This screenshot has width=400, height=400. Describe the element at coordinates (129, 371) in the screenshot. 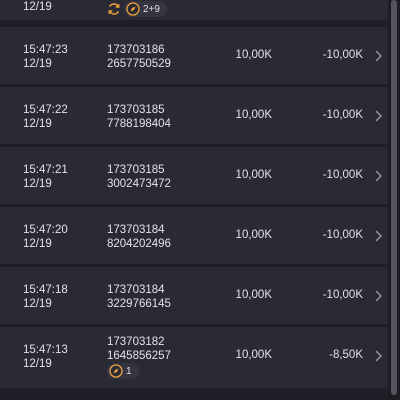

I see `badge-count: 1` at that location.